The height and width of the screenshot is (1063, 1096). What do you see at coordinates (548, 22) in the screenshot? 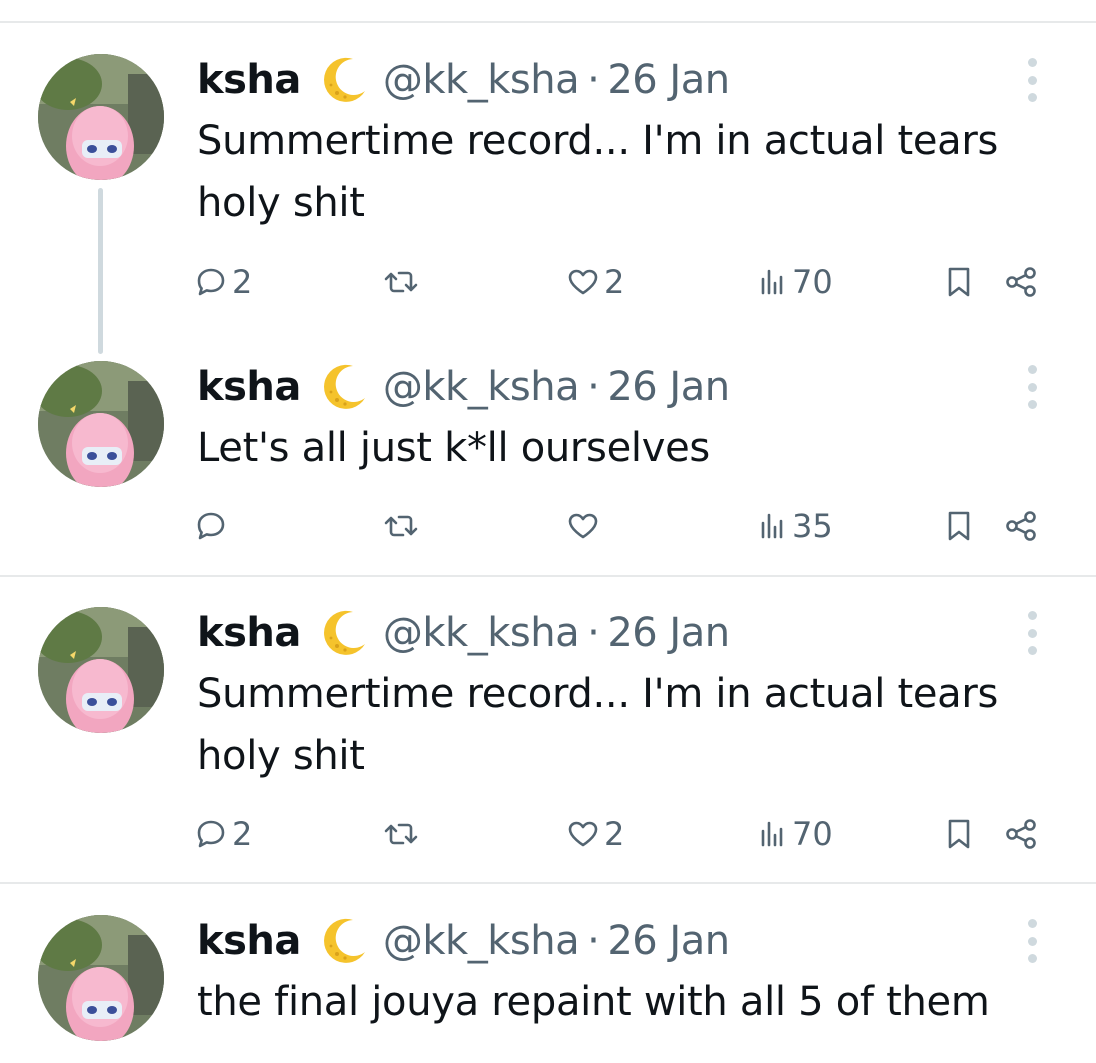
I see `divider-top` at bounding box center [548, 22].